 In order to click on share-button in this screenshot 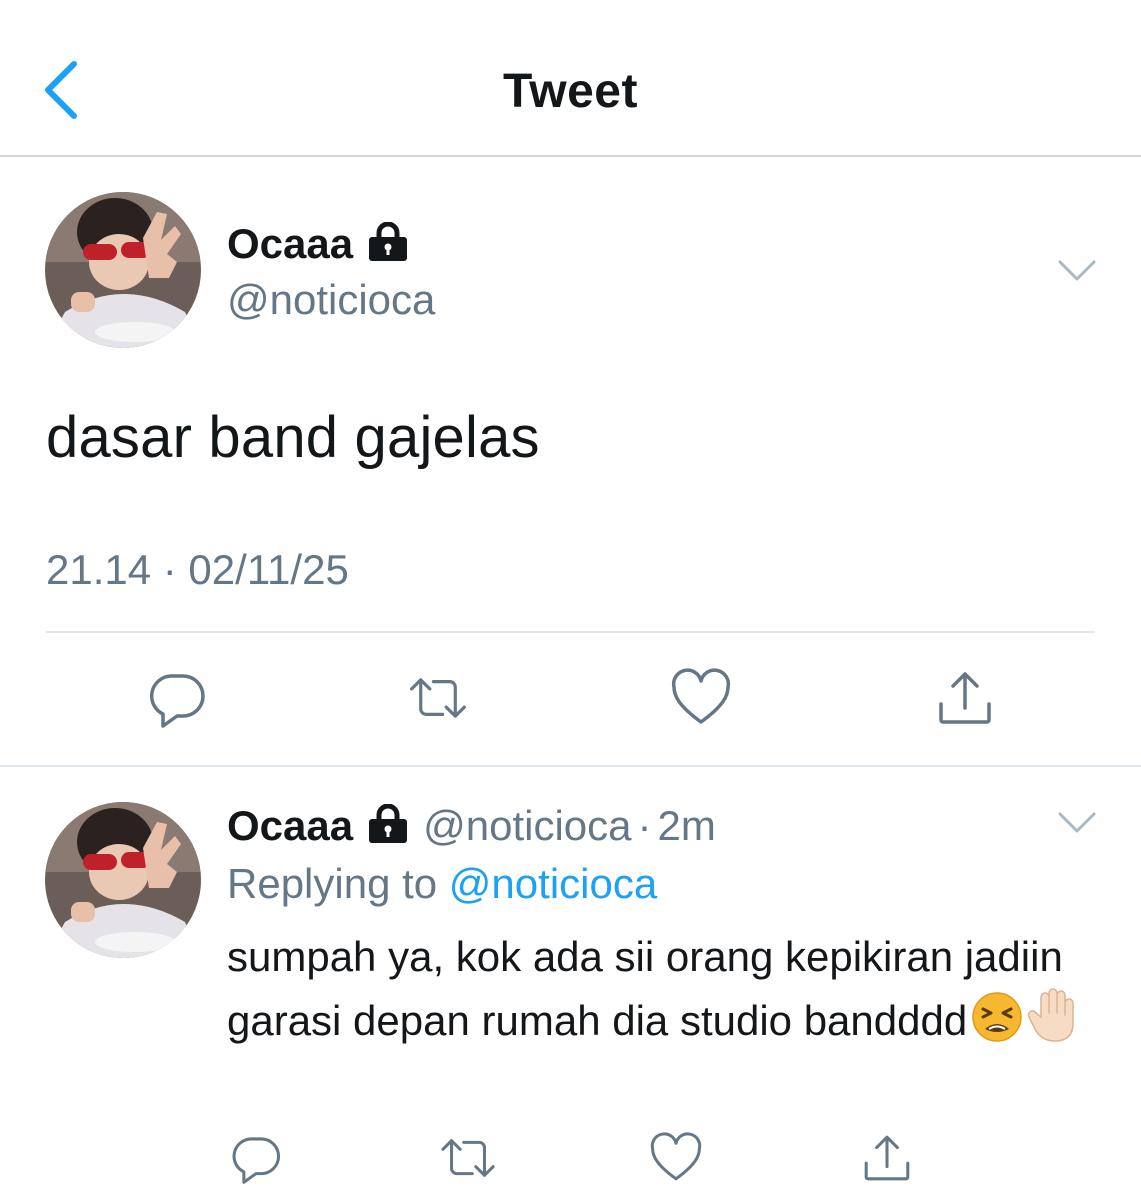, I will do `click(965, 698)`.